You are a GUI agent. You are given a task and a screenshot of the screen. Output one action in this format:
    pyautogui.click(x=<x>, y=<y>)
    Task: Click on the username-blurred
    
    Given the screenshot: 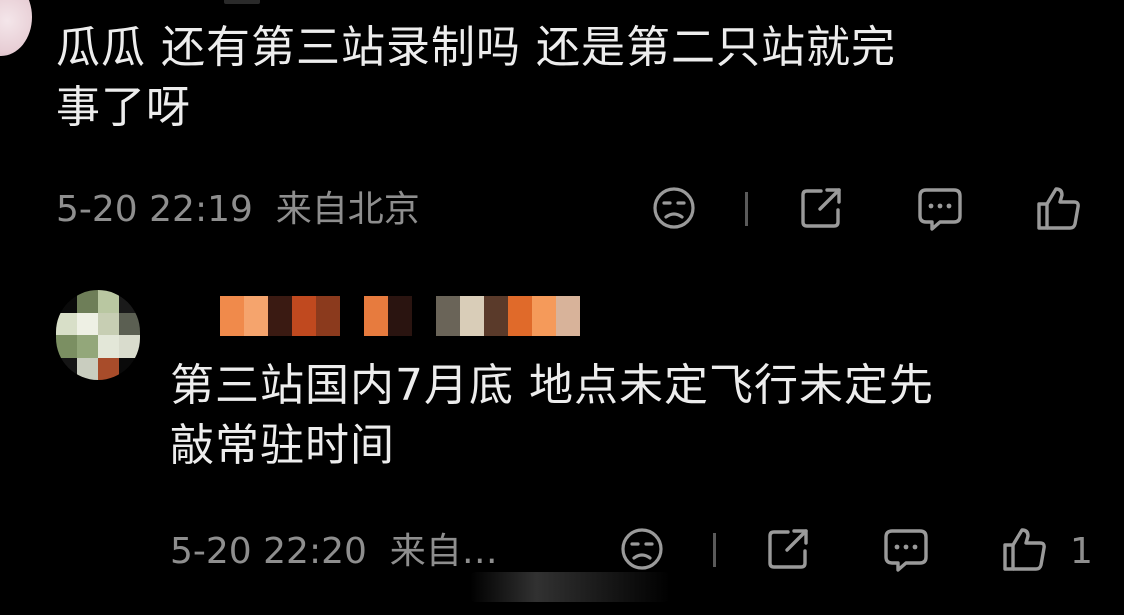 What is the action you would take?
    pyautogui.click(x=400, y=316)
    